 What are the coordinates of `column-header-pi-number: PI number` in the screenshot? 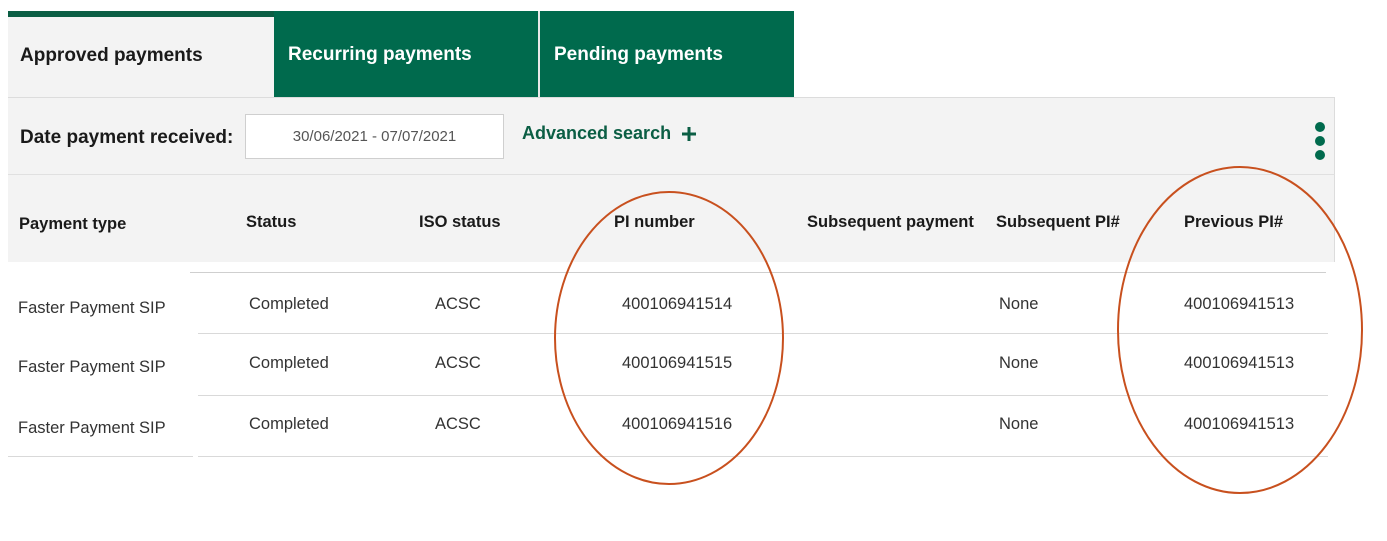 It's located at (654, 222).